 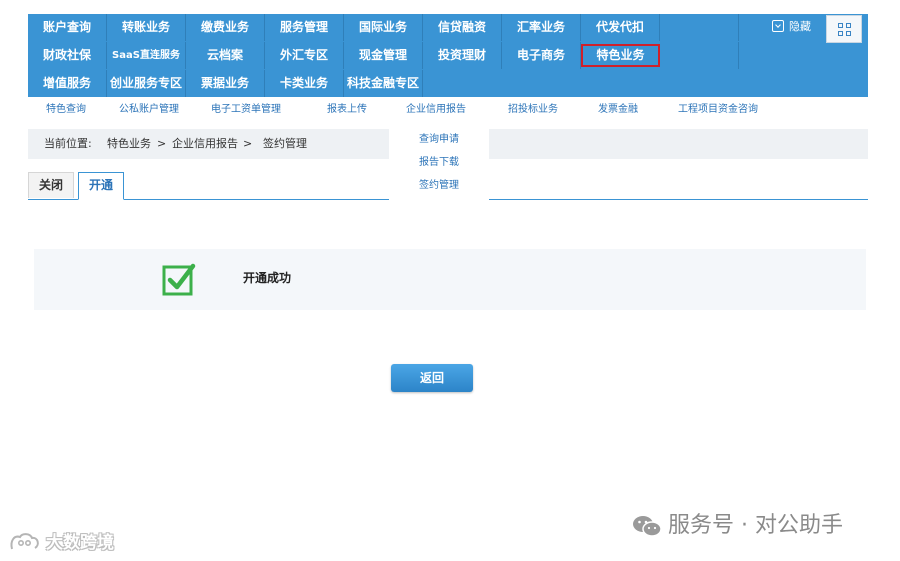 I want to click on nav-item-fiscal-social-security: 财政社保, so click(x=67, y=55).